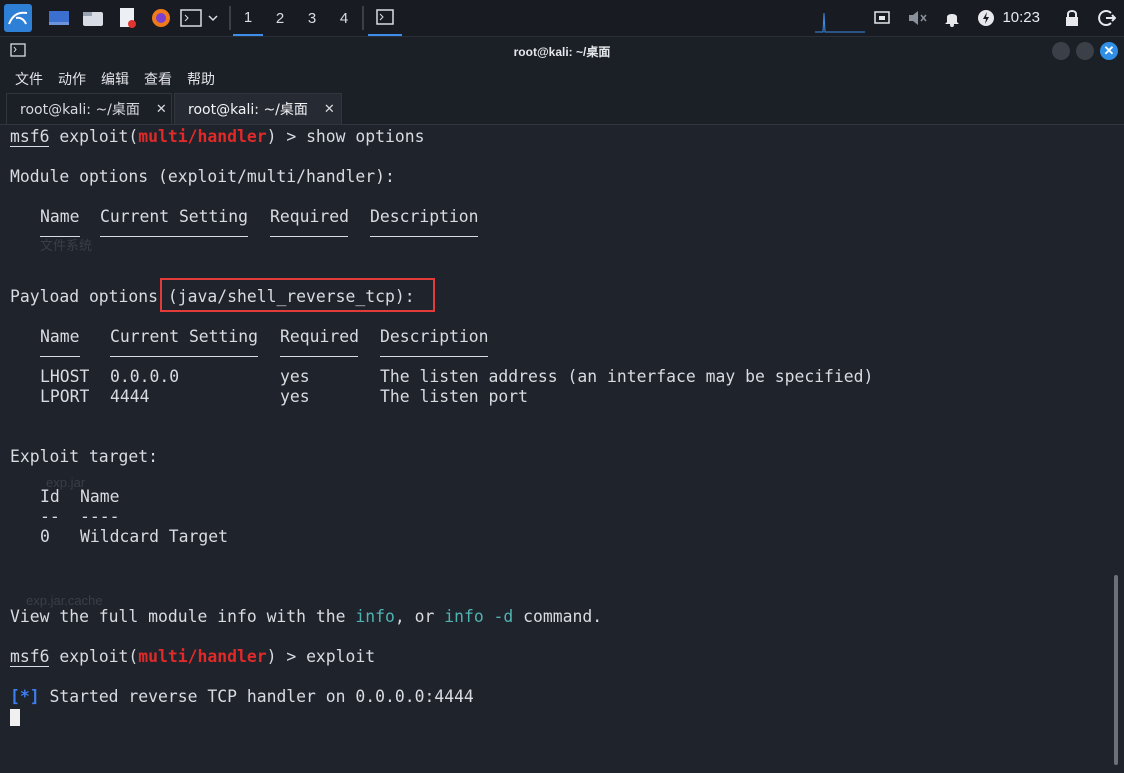 The width and height of the screenshot is (1124, 773). I want to click on highlight-box, so click(297, 295).